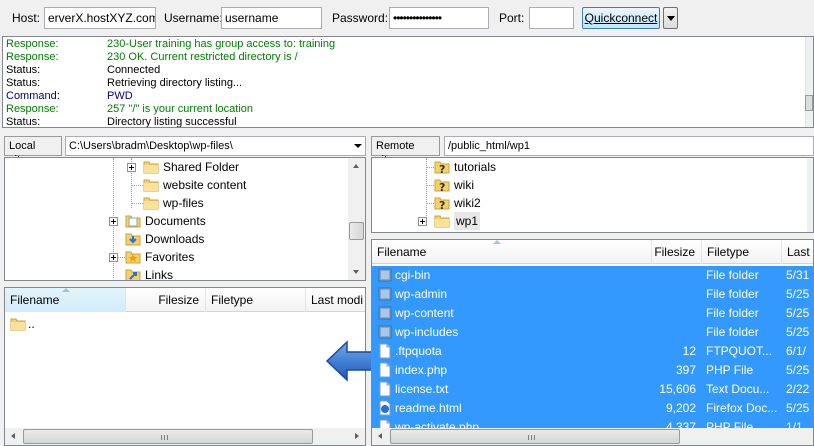 This screenshot has height=446, width=814. I want to click on tree-item-wiki2: ? wiki2, so click(568, 203).